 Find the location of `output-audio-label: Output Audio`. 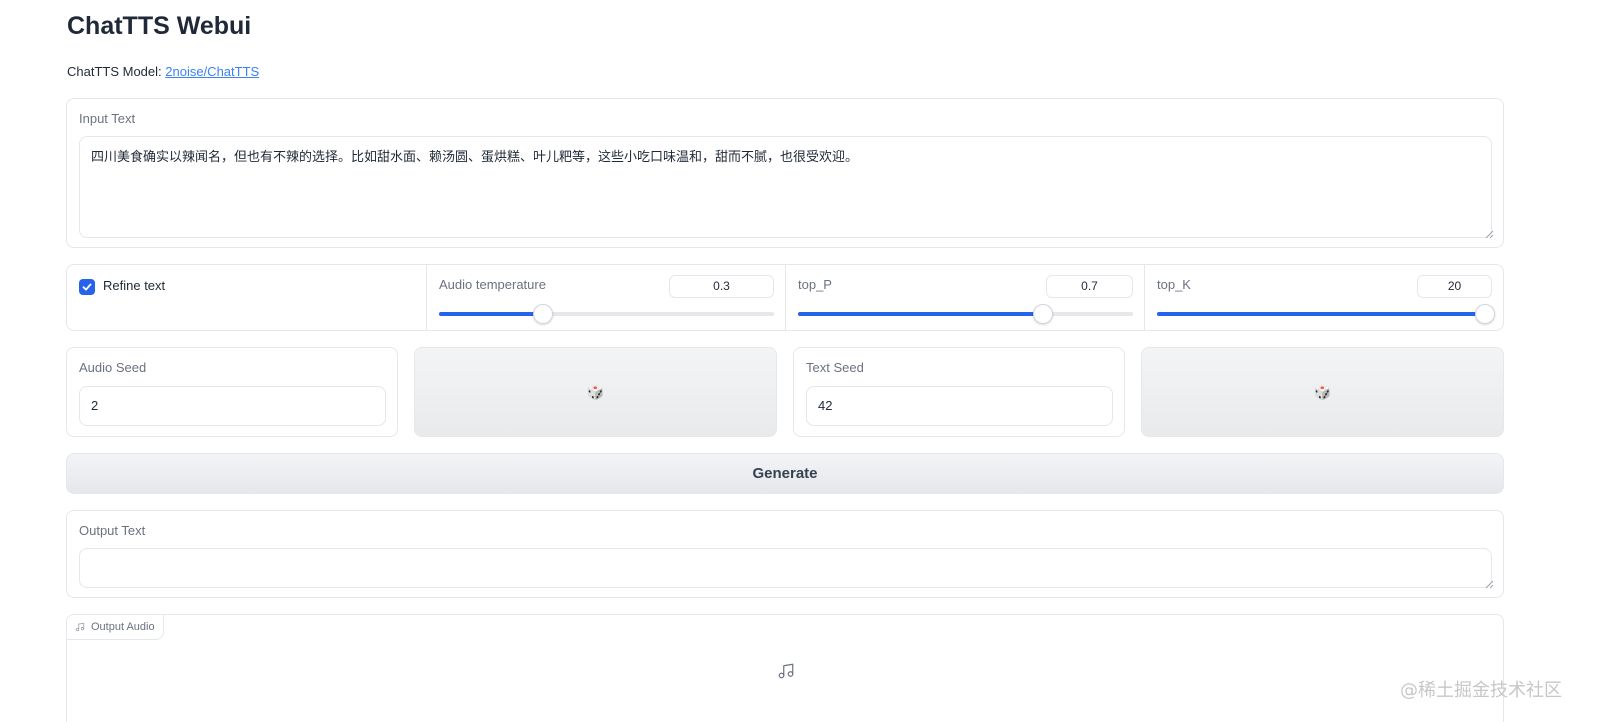

output-audio-label: Output Audio is located at coordinates (123, 627).